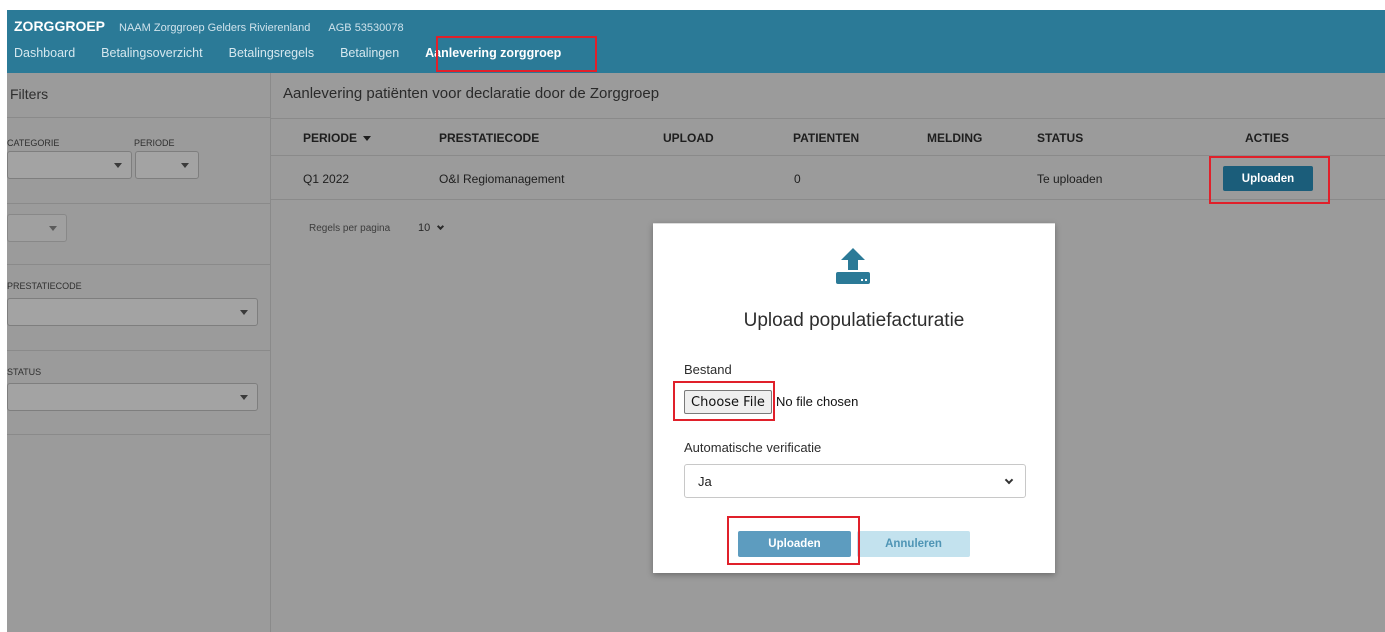  Describe the element at coordinates (753, 447) in the screenshot. I see `verify-label: Automatische verificatie` at that location.